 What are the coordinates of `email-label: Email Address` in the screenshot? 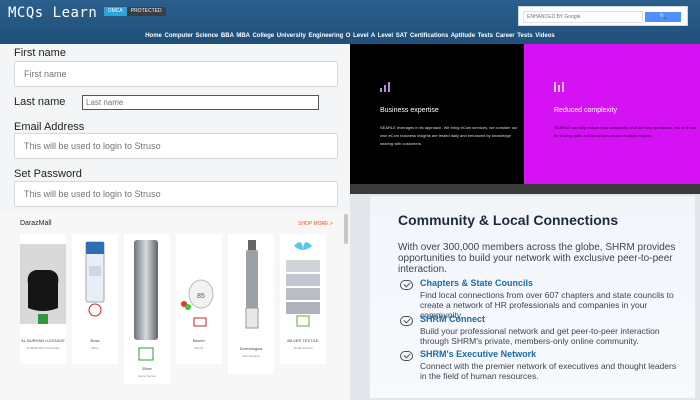 It's located at (49, 127).